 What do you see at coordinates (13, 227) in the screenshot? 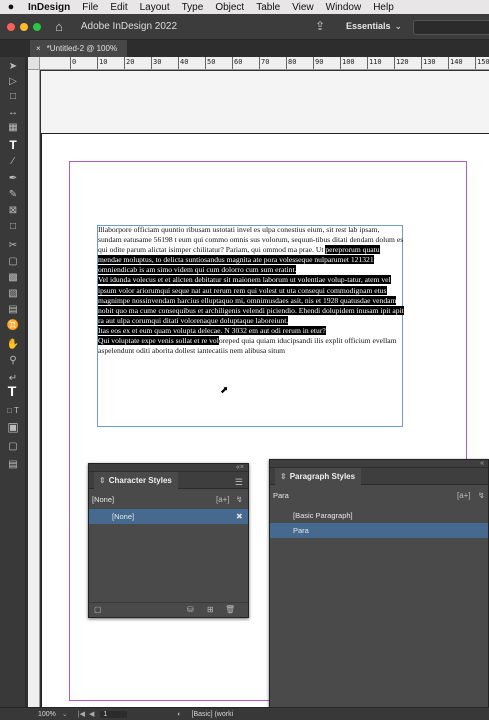
I see `rectangle-tool-icon: □` at bounding box center [13, 227].